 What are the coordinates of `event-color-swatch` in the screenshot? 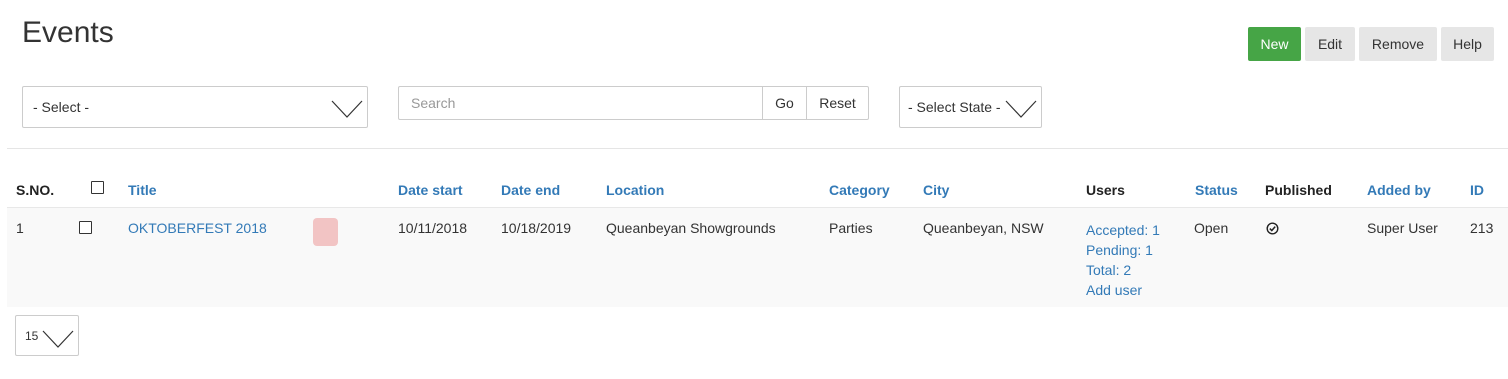 It's located at (325, 232).